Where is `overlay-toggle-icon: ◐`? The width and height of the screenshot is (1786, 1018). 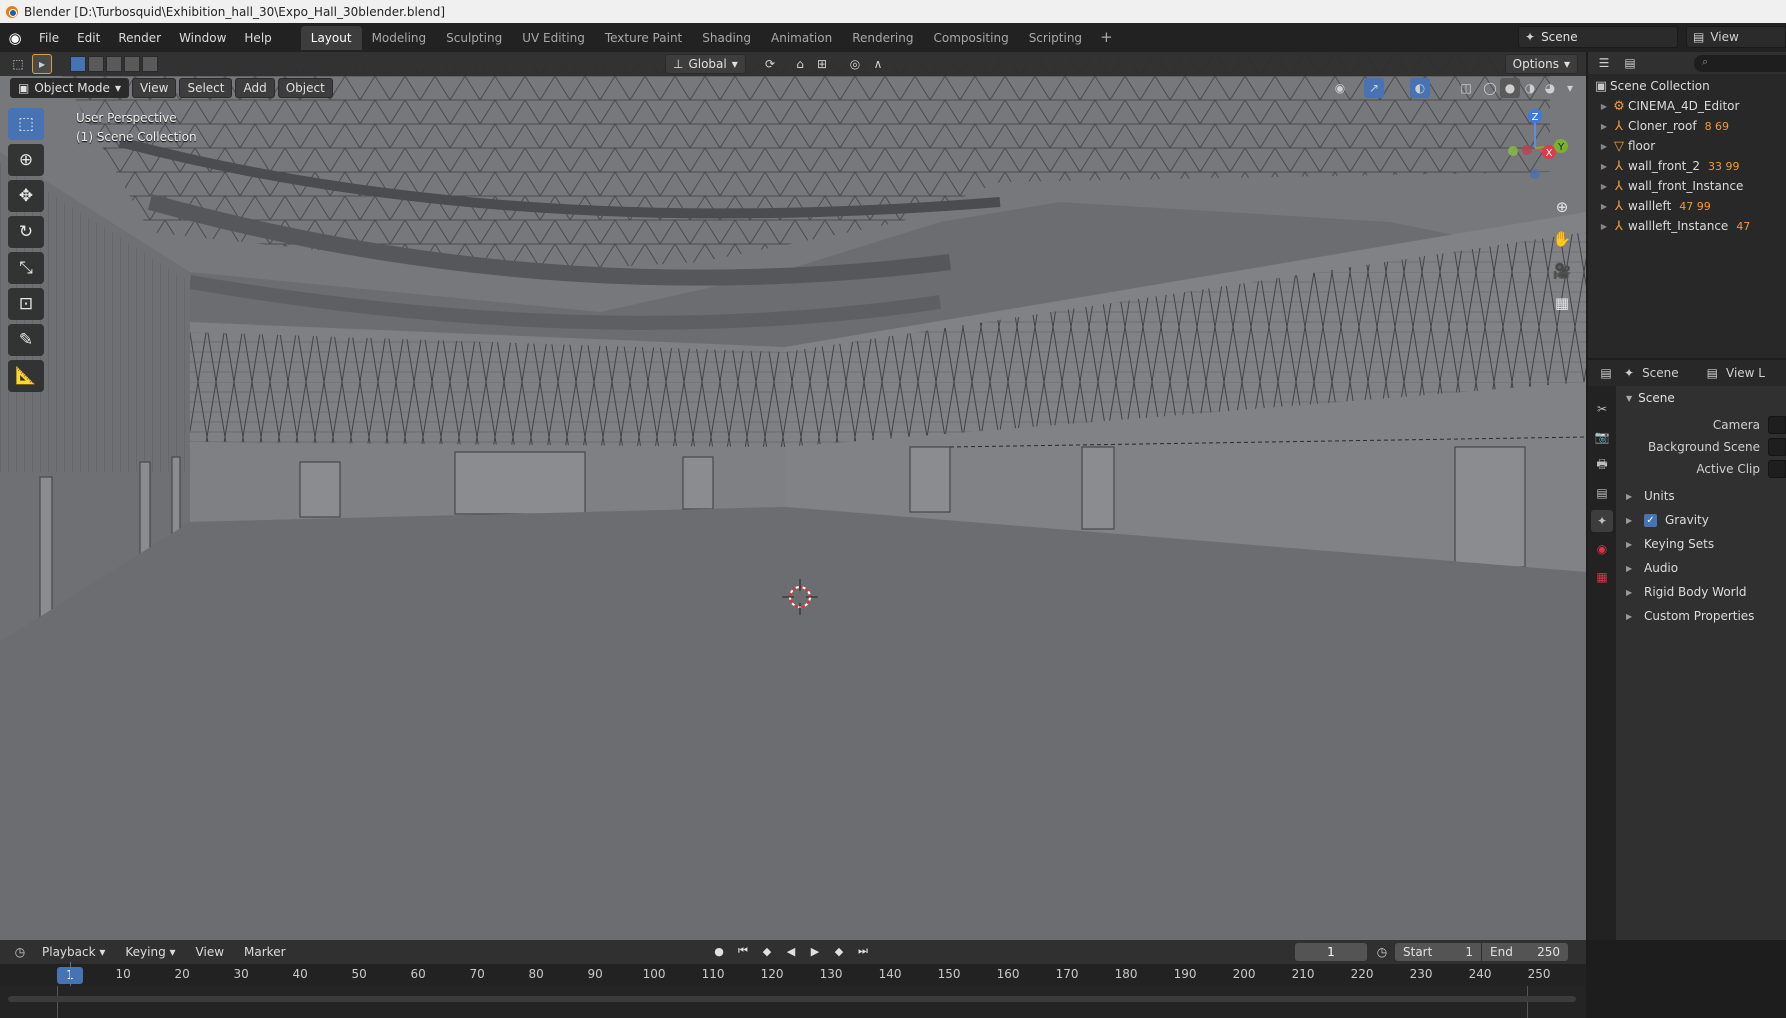
overlay-toggle-icon: ◐ is located at coordinates (1420, 88).